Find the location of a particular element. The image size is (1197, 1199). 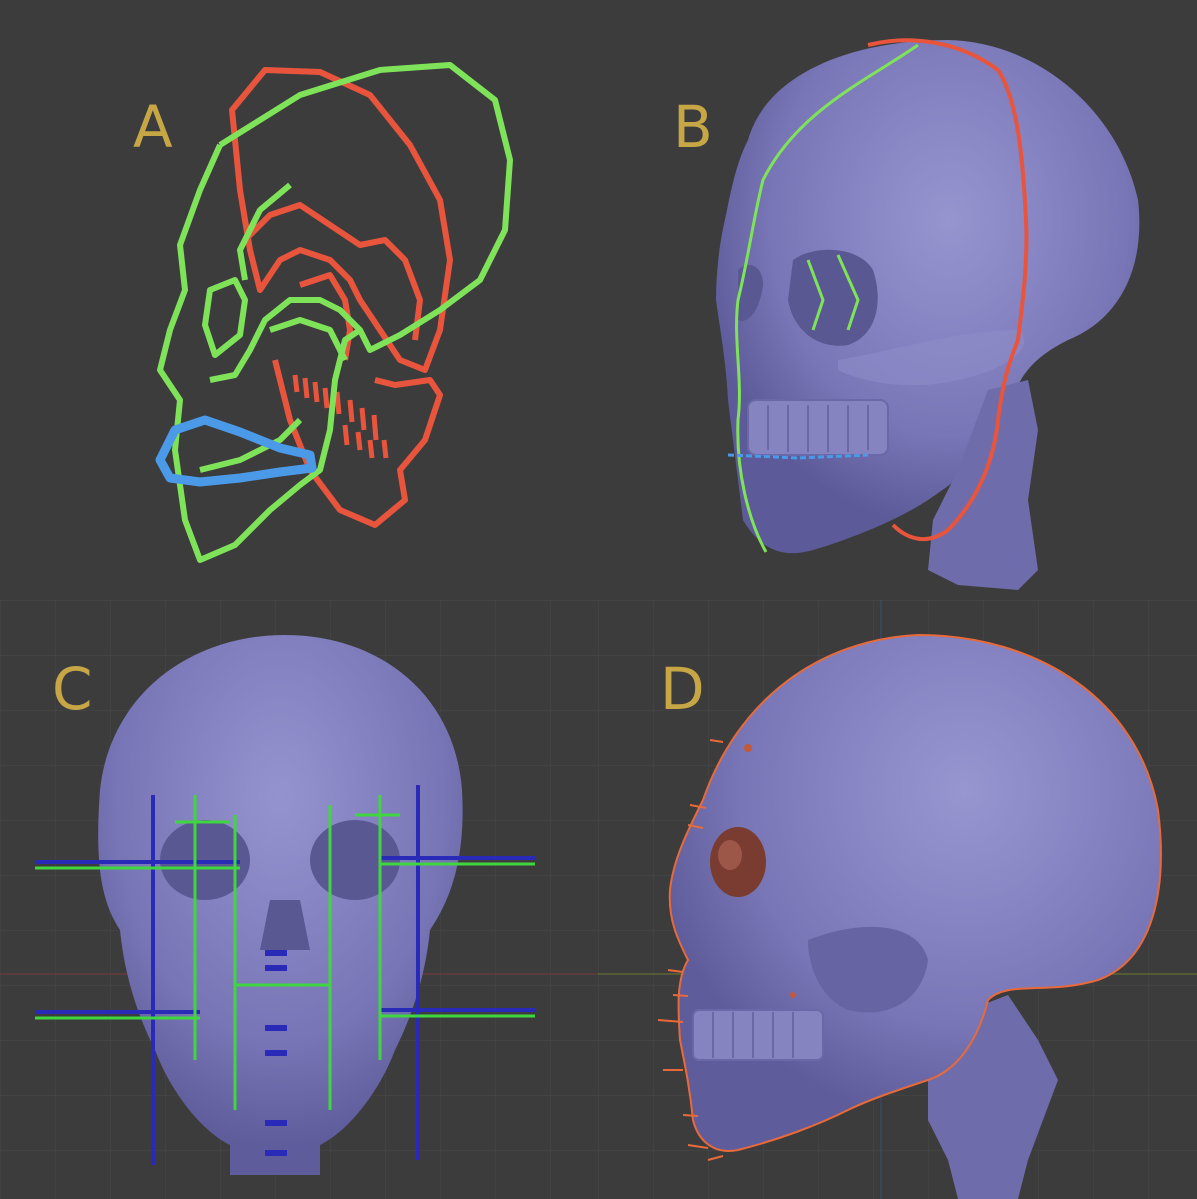

teeth-row is located at coordinates (818, 427).